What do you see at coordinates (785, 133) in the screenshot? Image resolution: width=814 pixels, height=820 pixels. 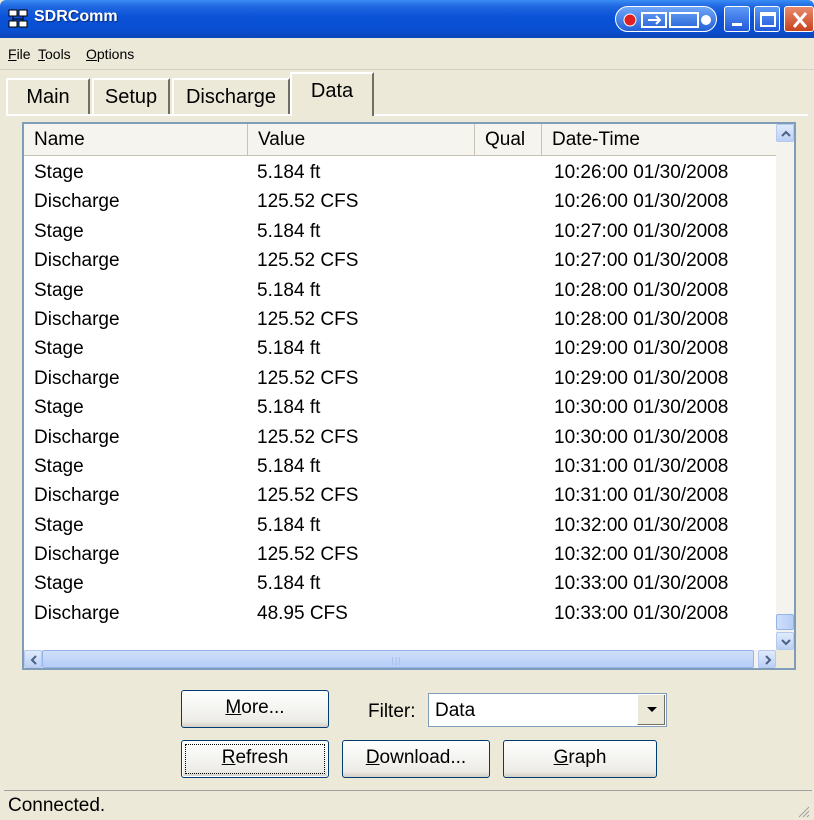 I see `scroll-up-icon` at bounding box center [785, 133].